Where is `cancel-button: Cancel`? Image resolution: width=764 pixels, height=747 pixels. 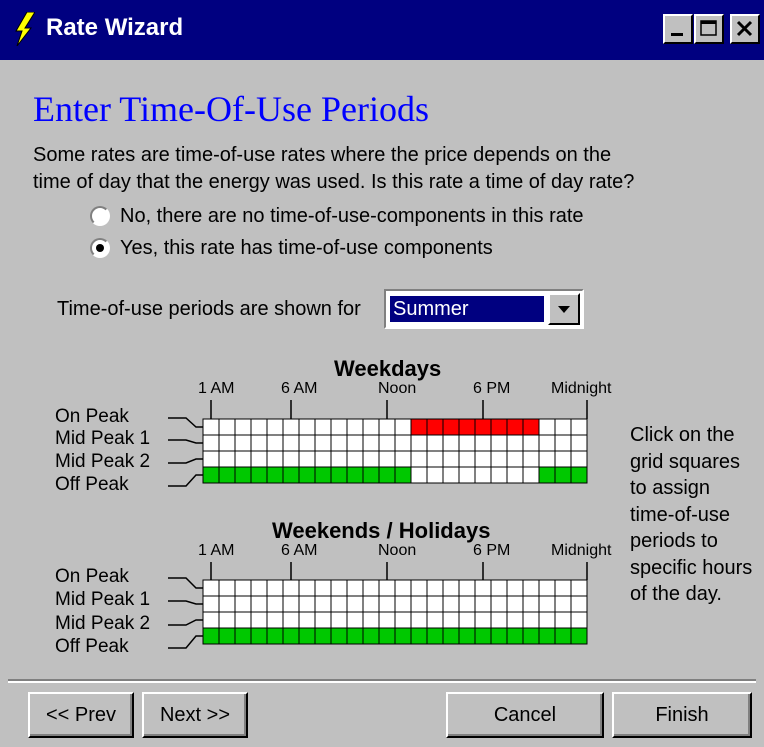
cancel-button: Cancel is located at coordinates (525, 715).